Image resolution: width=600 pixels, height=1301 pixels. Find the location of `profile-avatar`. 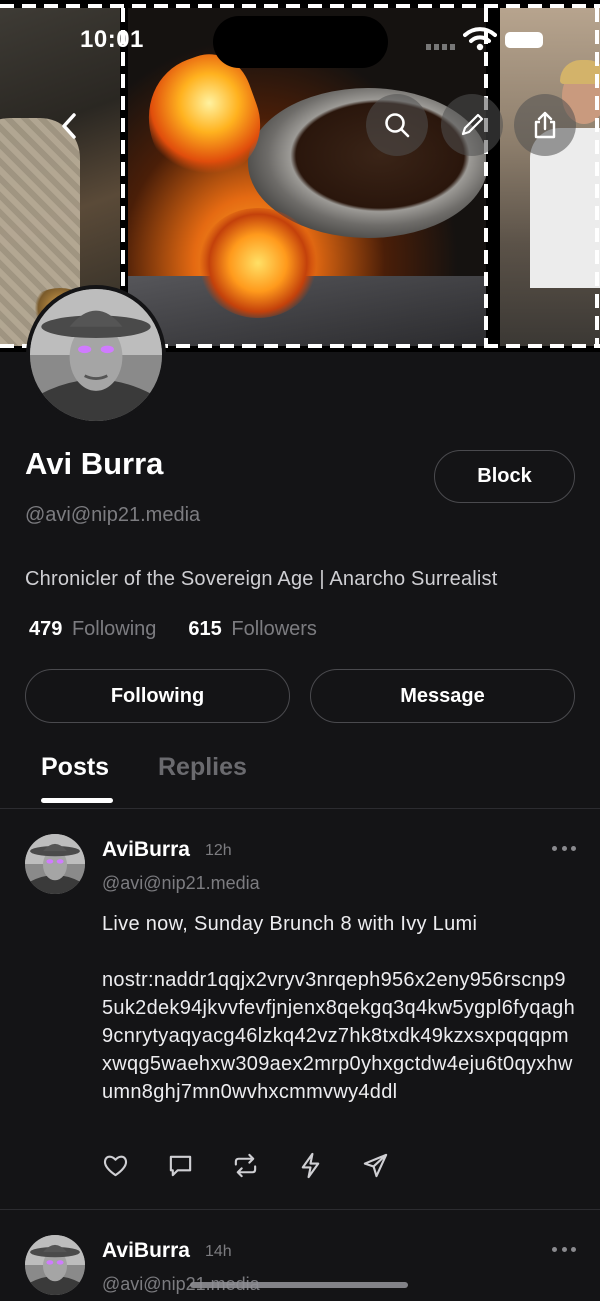

profile-avatar is located at coordinates (96, 355).